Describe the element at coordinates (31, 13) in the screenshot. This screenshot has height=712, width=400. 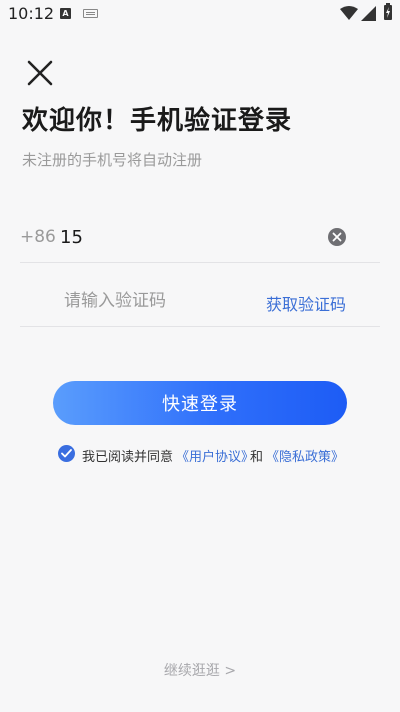
I see `status-time: 10:12` at that location.